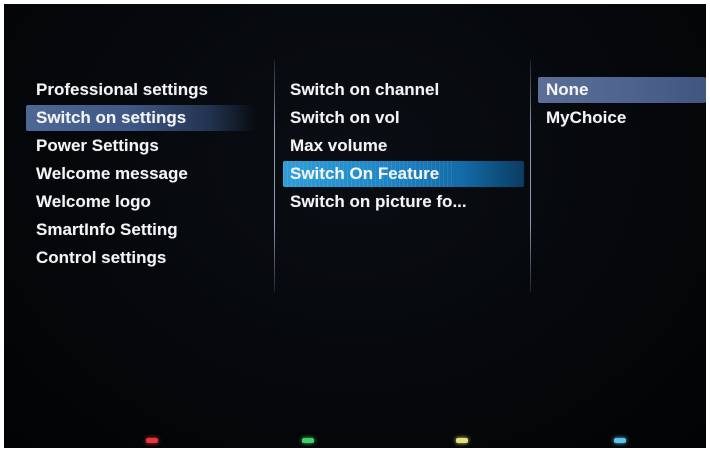  Describe the element at coordinates (365, 173) in the screenshot. I see `submenu-item-label: Switch On Feature` at that location.